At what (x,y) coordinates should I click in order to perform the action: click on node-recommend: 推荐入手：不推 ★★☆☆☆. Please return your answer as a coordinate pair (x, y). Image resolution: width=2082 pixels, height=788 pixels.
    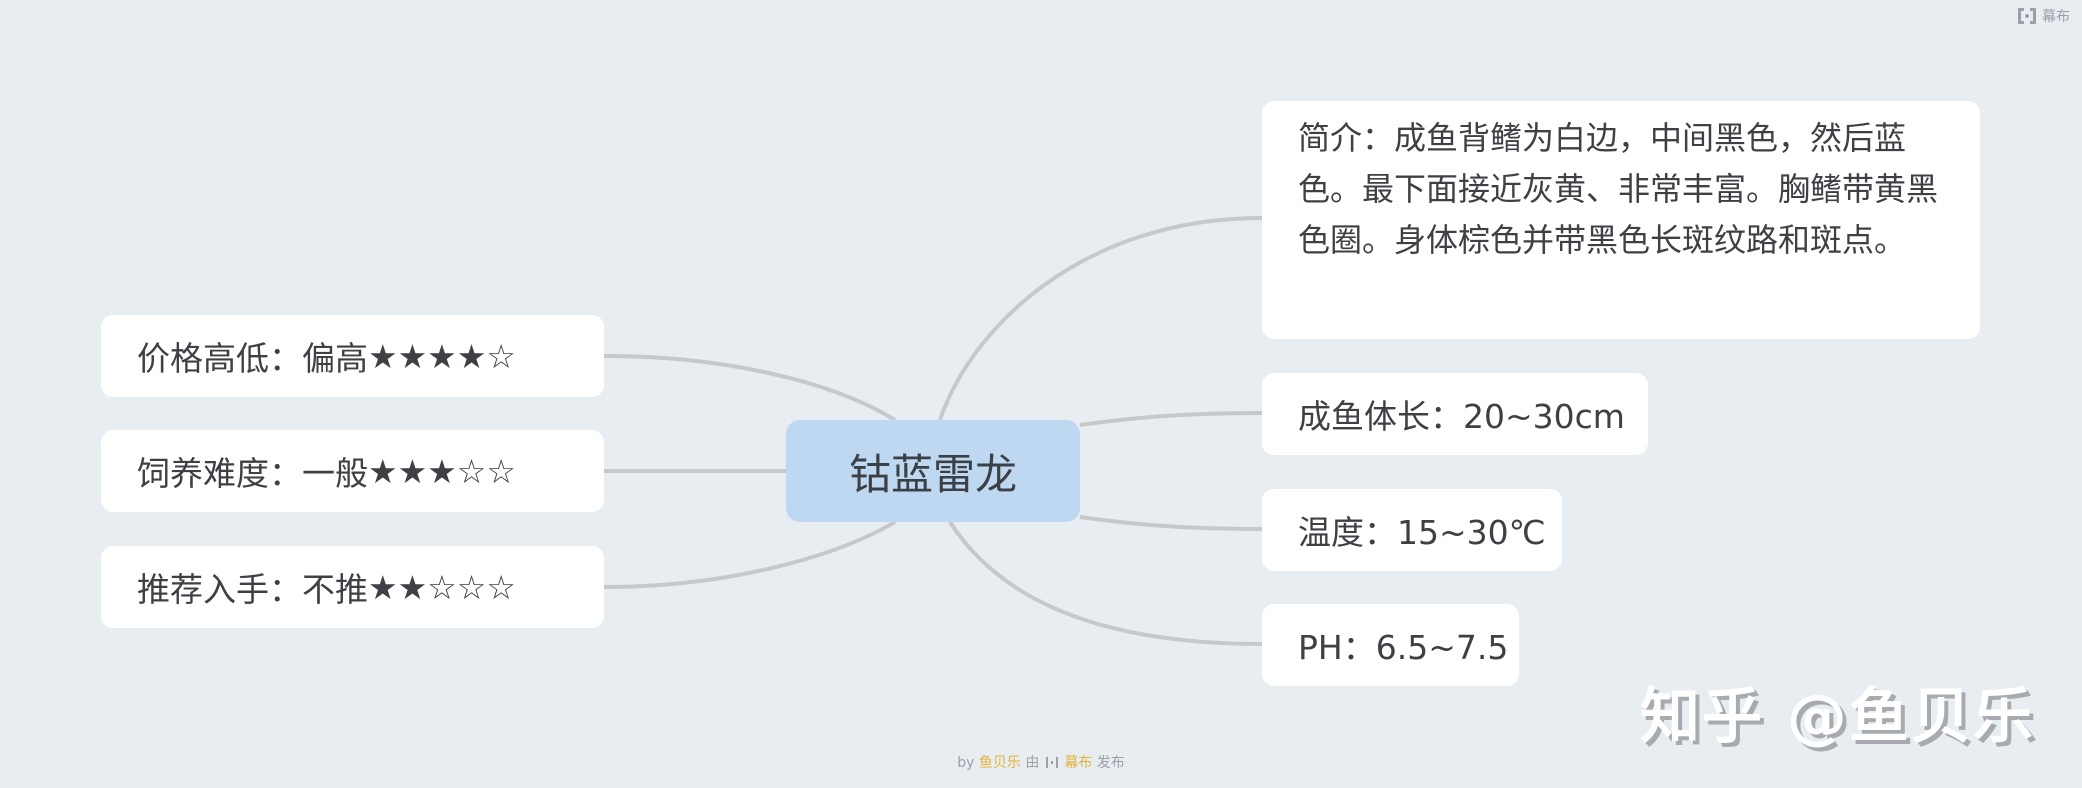
    Looking at the image, I should click on (352, 587).